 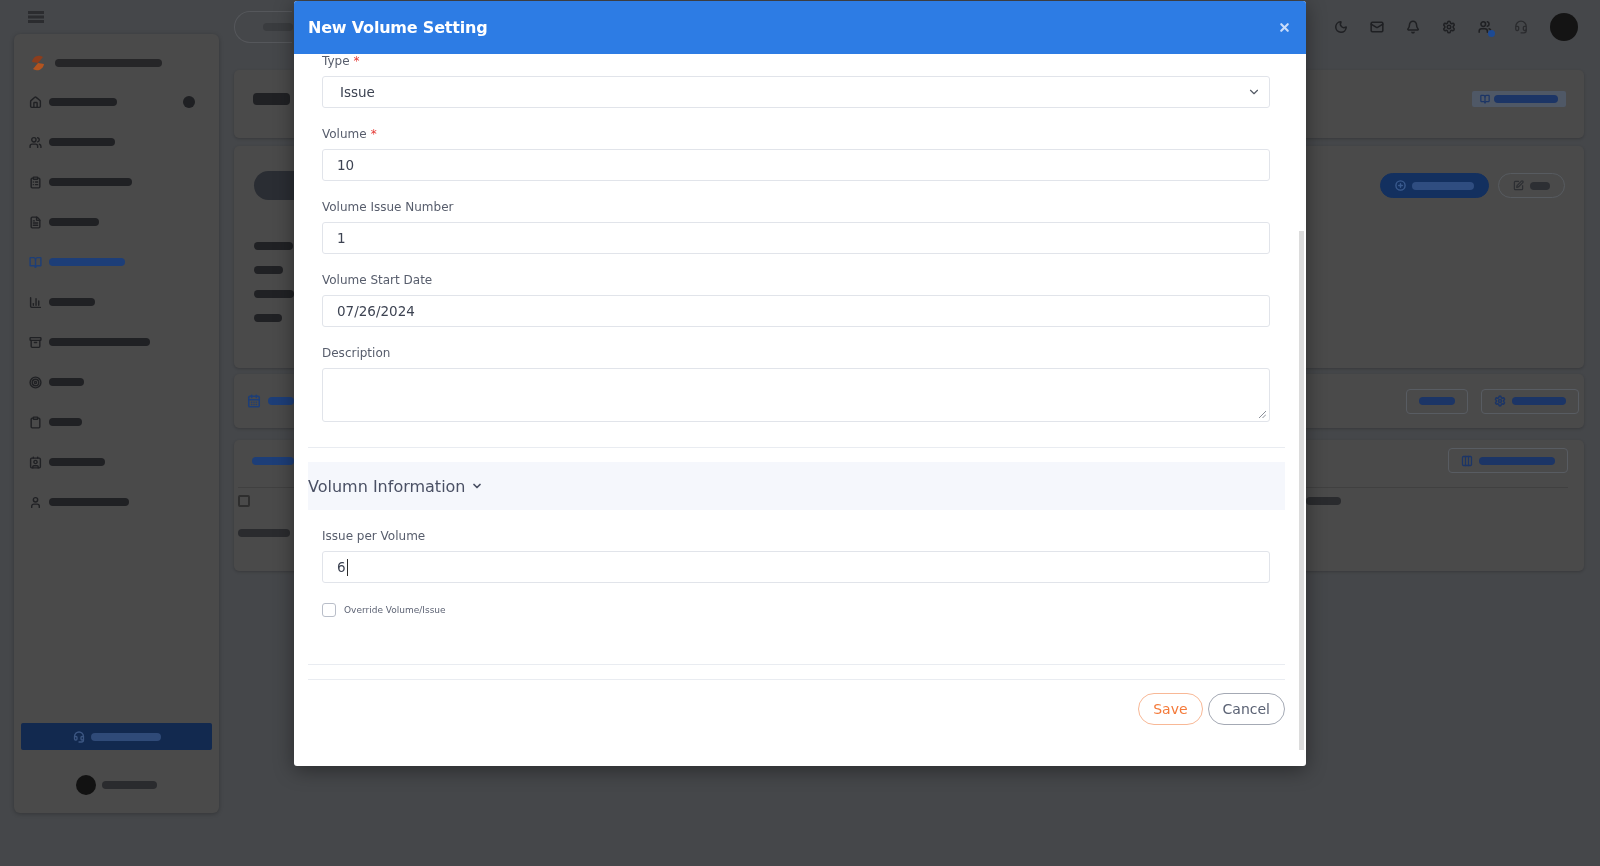 What do you see at coordinates (35, 102) in the screenshot?
I see `home-icon` at bounding box center [35, 102].